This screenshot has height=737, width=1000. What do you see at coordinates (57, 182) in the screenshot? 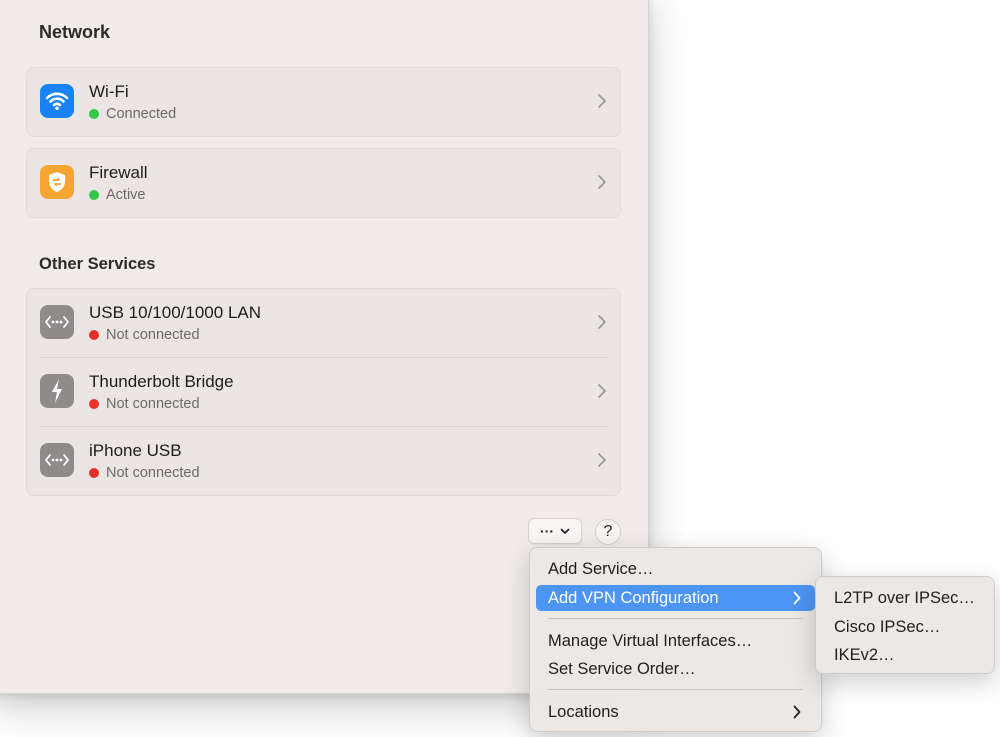
I see `shield-icon` at bounding box center [57, 182].